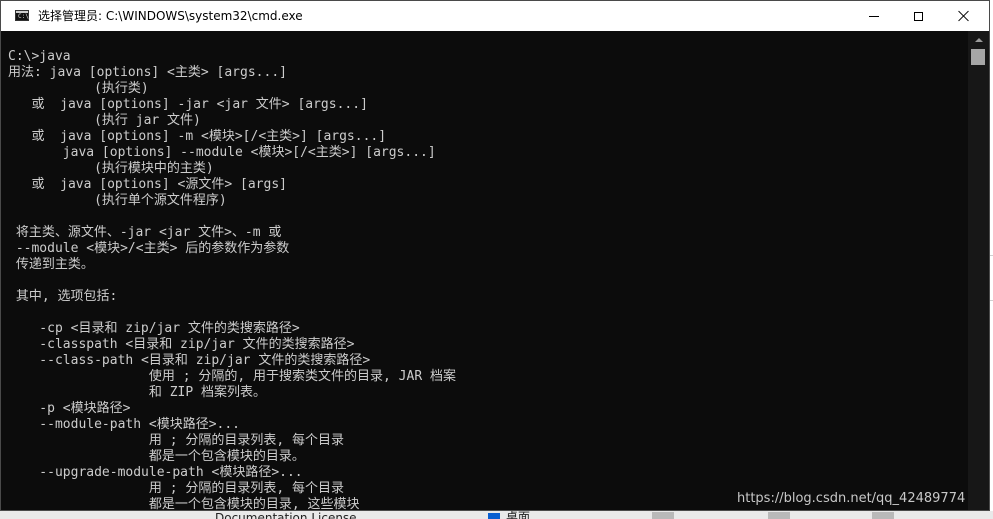 The image size is (993, 519). I want to click on background-bottom-text: Documentation License, so click(286, 515).